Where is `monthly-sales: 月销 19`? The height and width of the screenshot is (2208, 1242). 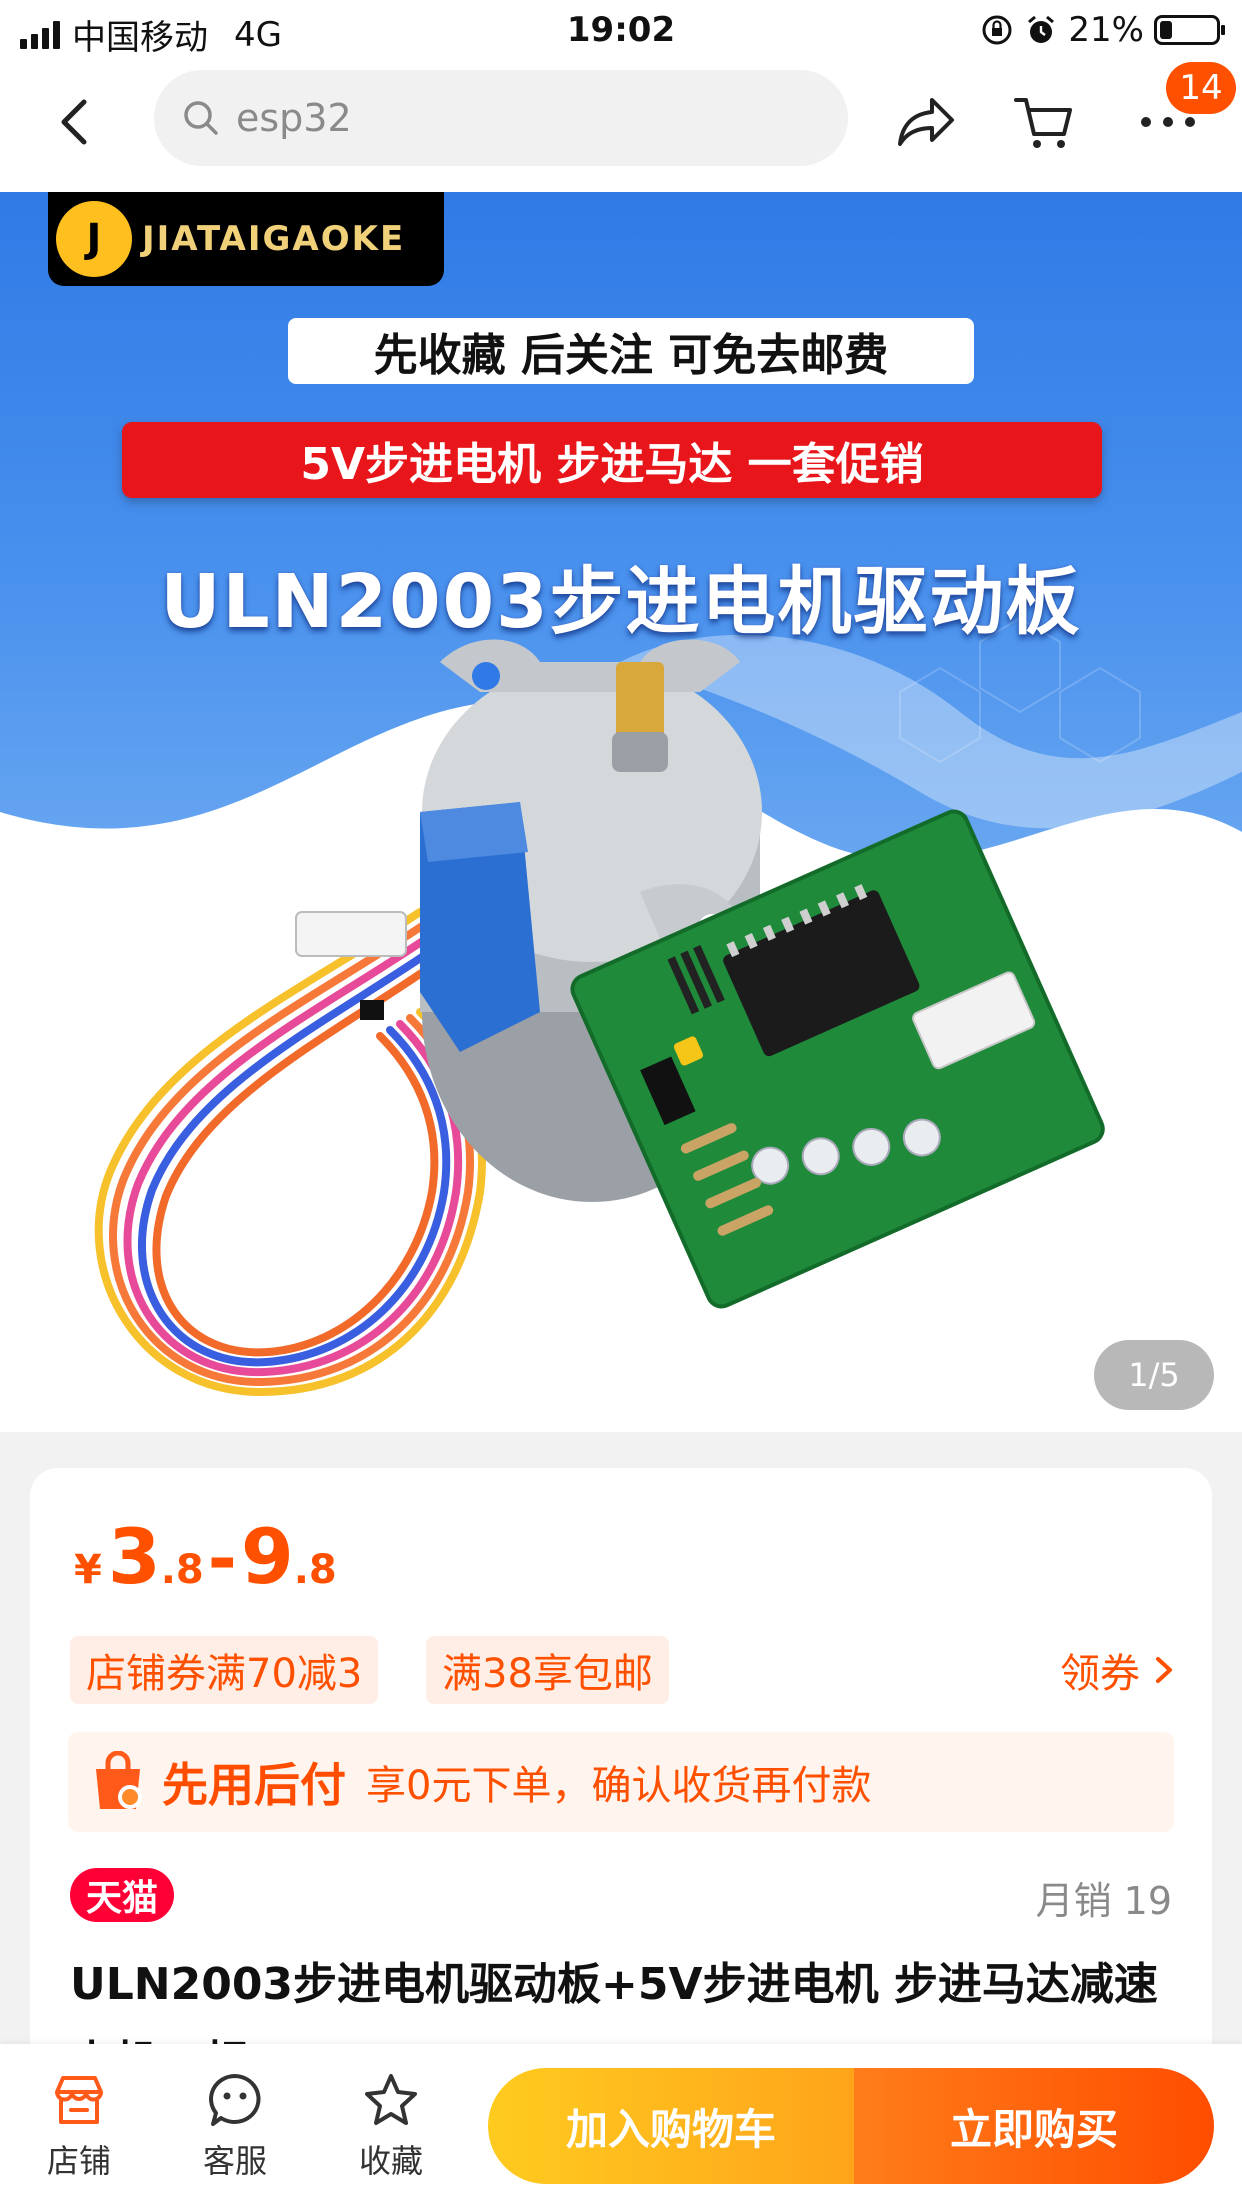
monthly-sales: 月销 19 is located at coordinates (1103, 1901).